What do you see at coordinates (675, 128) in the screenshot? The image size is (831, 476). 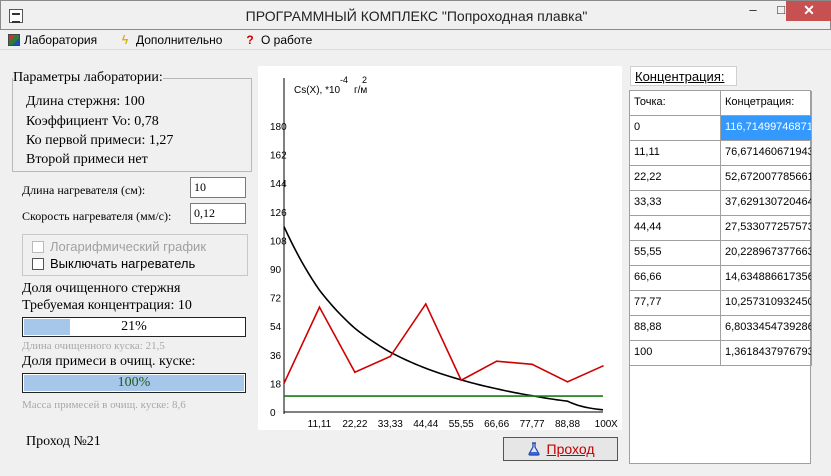 I see `cell-point: 0` at bounding box center [675, 128].